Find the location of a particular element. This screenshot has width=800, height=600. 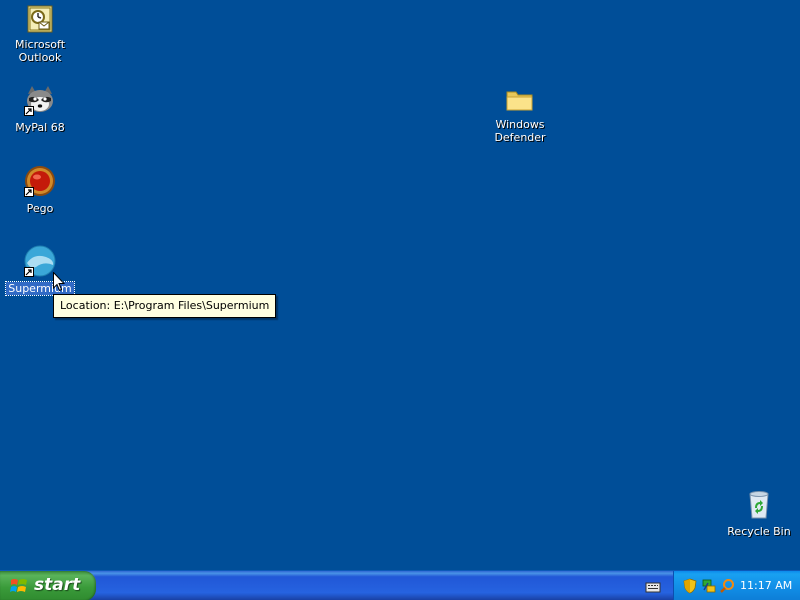

icon-label: MyPal 68 is located at coordinates (40, 127).